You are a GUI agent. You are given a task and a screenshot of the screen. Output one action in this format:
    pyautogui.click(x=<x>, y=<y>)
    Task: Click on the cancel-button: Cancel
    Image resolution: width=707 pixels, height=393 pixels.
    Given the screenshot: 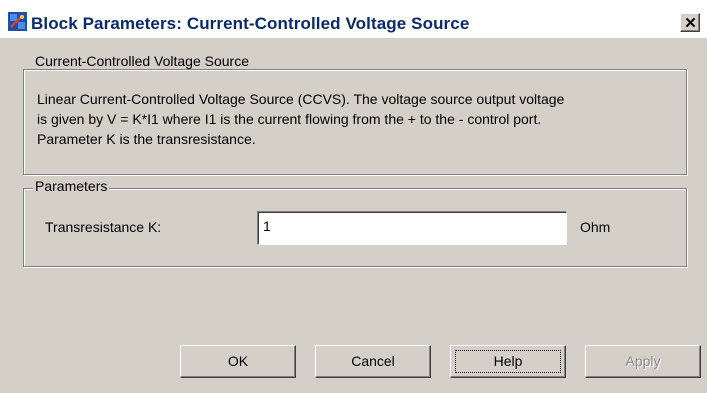 What is the action you would take?
    pyautogui.click(x=373, y=361)
    